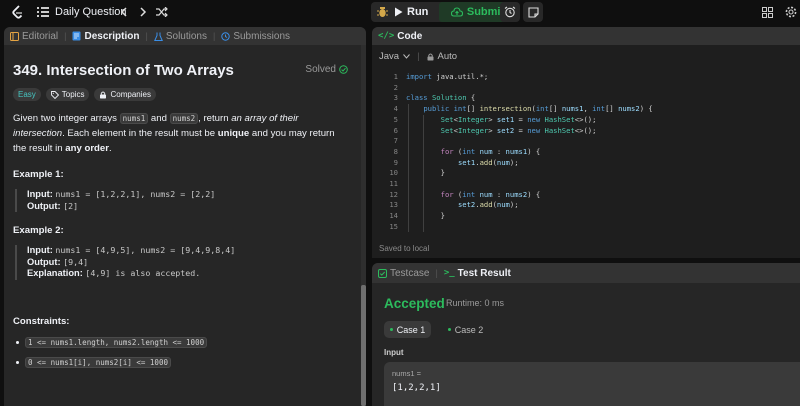 Image resolution: width=800 pixels, height=406 pixels. I want to click on companies-label: Companies, so click(130, 94).